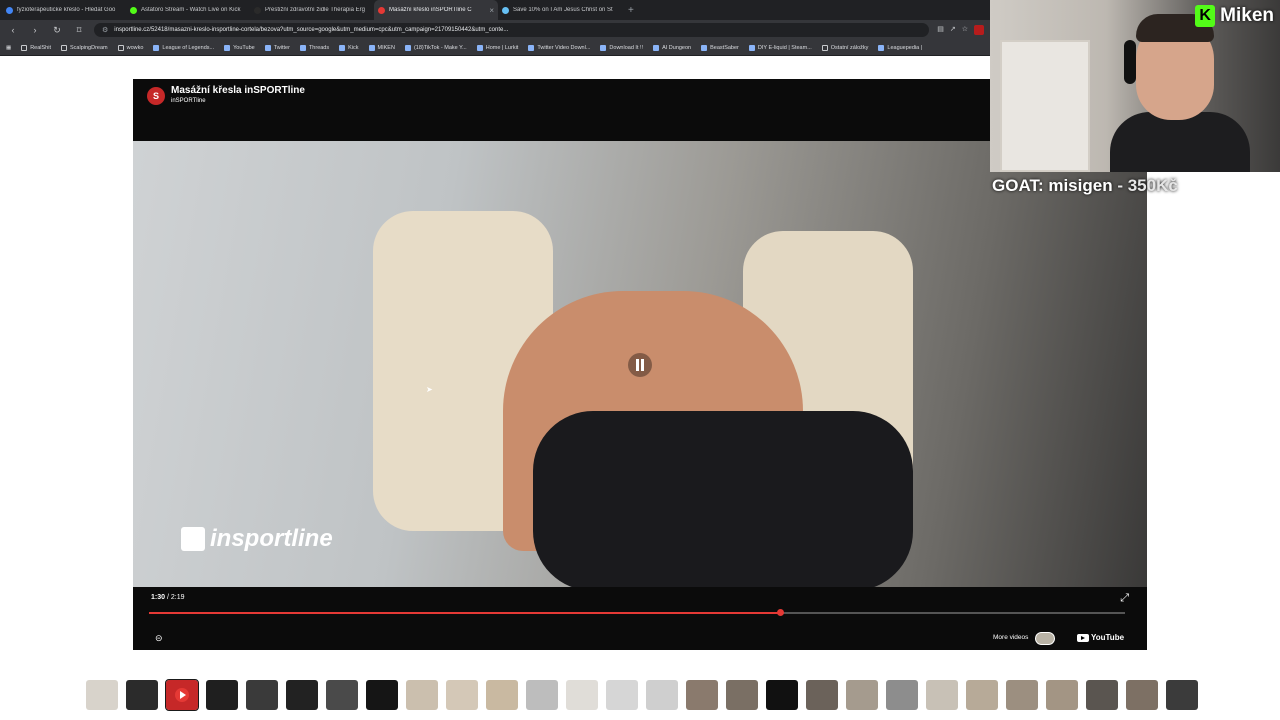 This screenshot has height=720, width=1280. I want to click on video-watermark: insportline, so click(271, 538).